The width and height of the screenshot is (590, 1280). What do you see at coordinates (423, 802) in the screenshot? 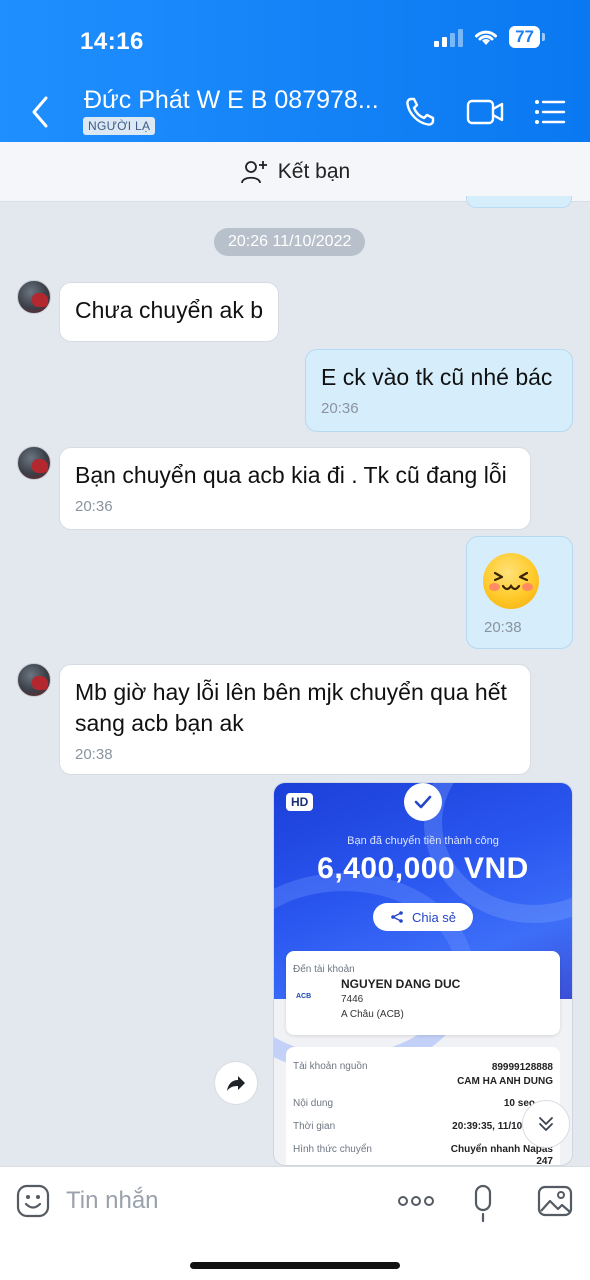
I see `check-icon` at bounding box center [423, 802].